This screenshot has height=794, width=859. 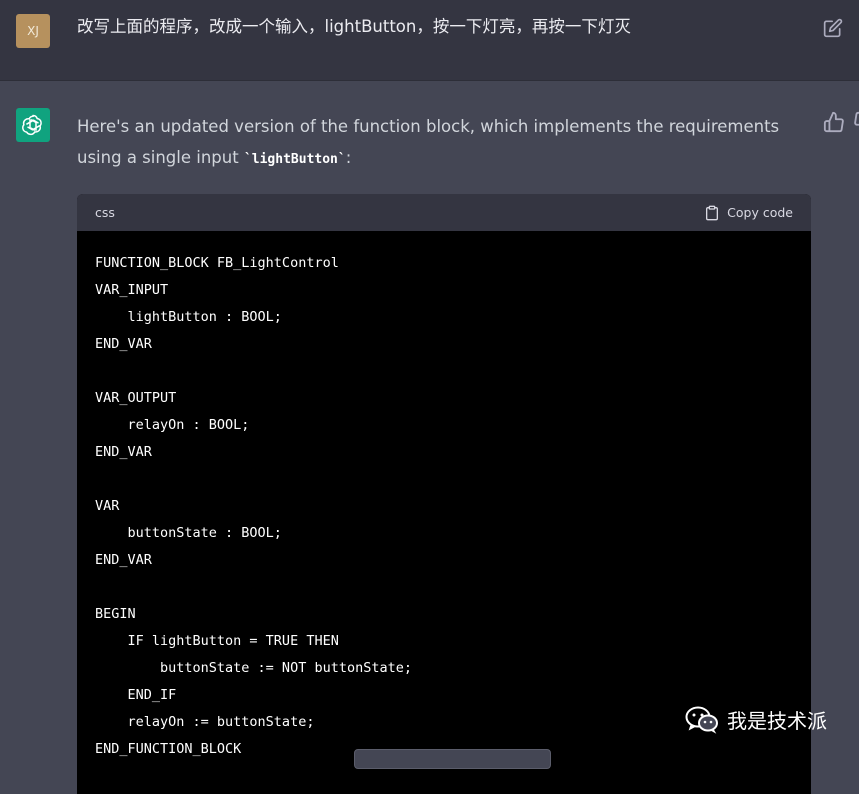 What do you see at coordinates (115, 614) in the screenshot?
I see `code-line: BEGIN` at bounding box center [115, 614].